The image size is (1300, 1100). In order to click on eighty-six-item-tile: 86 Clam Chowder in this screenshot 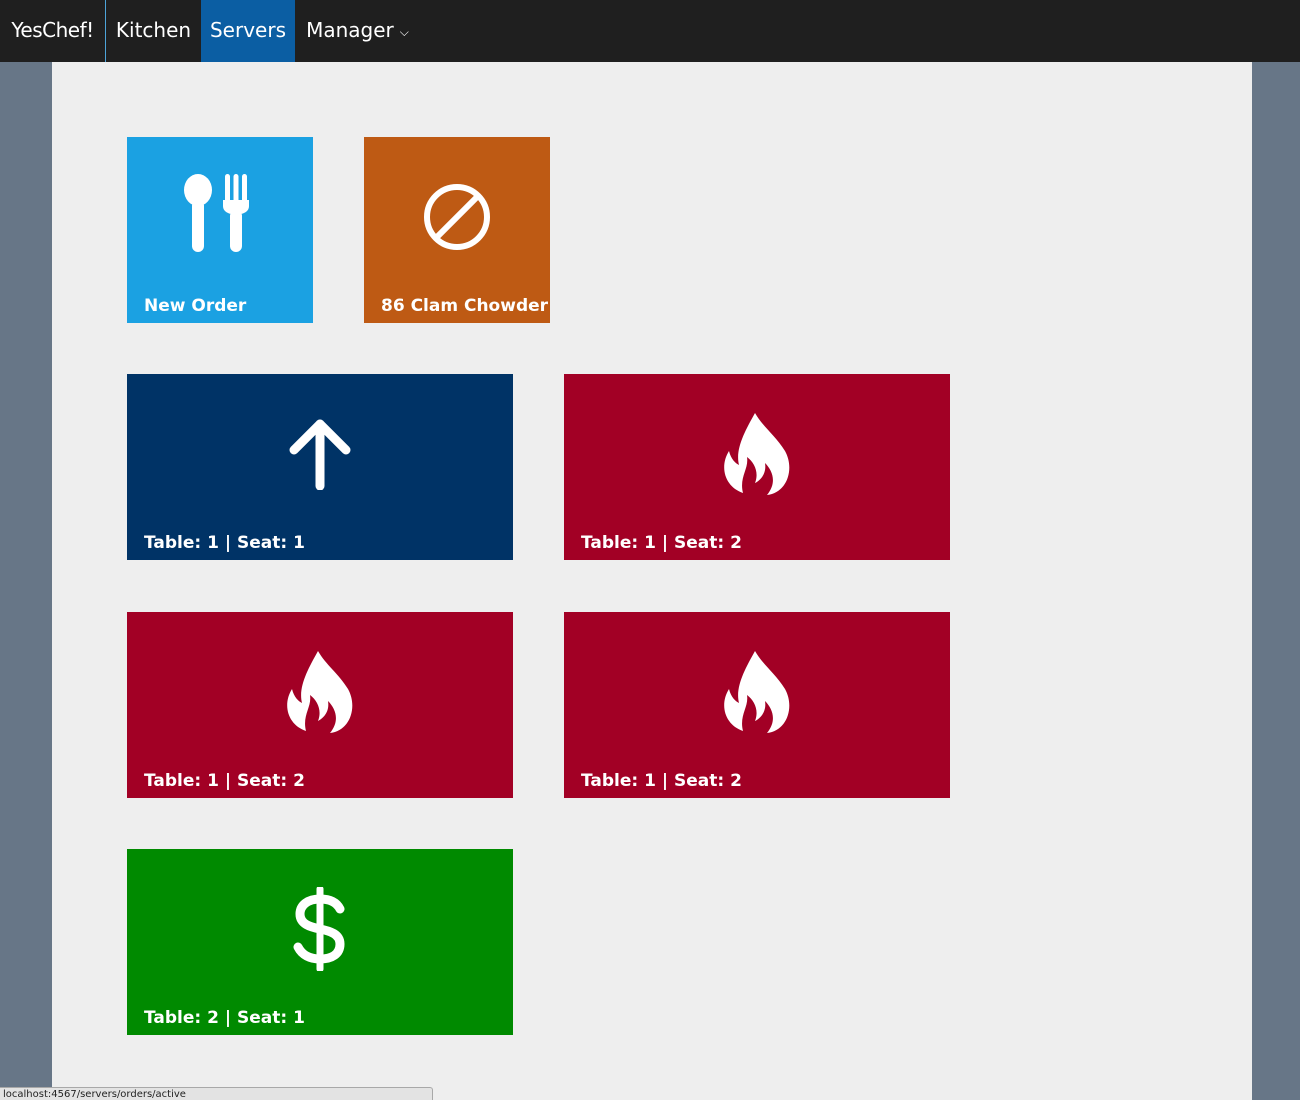, I will do `click(457, 230)`.